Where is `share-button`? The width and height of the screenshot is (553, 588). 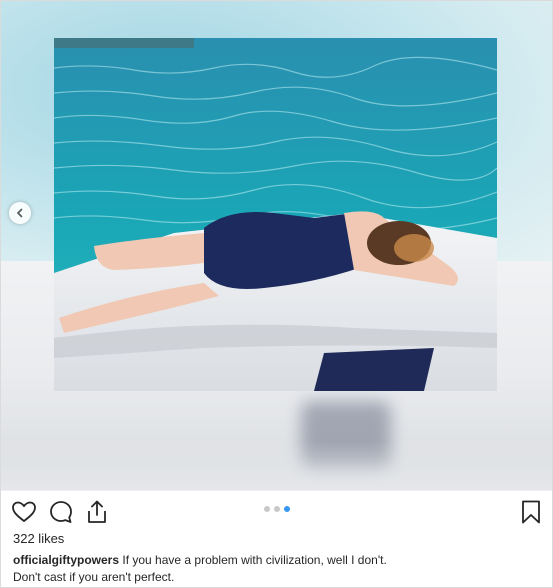 share-button is located at coordinates (97, 512).